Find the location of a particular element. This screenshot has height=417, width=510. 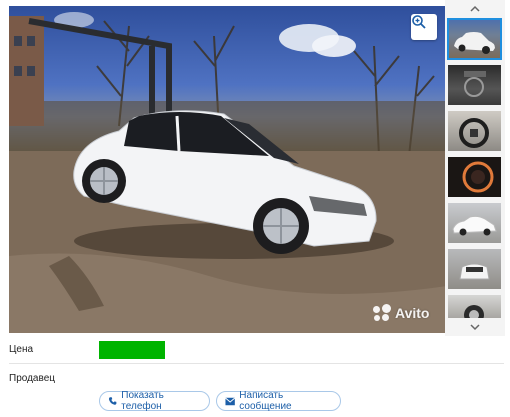

thumbnail-strip is located at coordinates (475, 168).